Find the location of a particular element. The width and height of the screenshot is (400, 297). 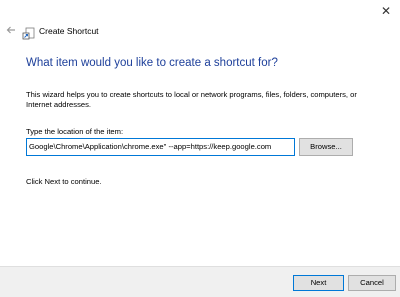

button-bar: Next Cancel is located at coordinates (200, 281).